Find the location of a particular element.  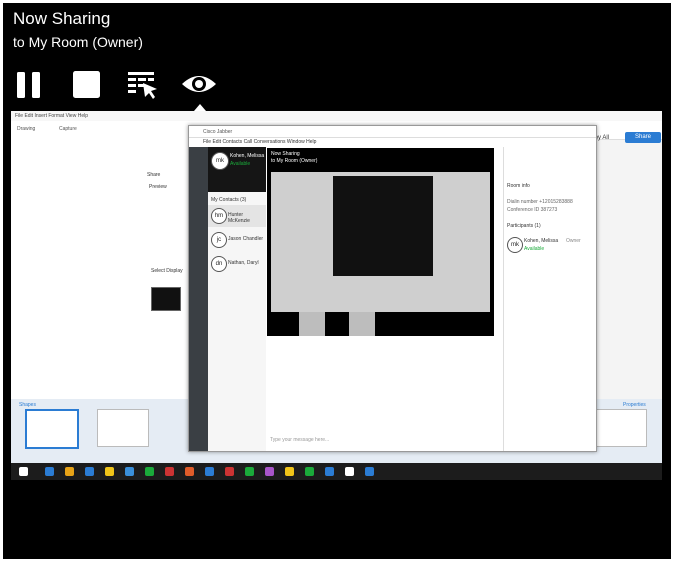

eye-icon is located at coordinates (199, 84).